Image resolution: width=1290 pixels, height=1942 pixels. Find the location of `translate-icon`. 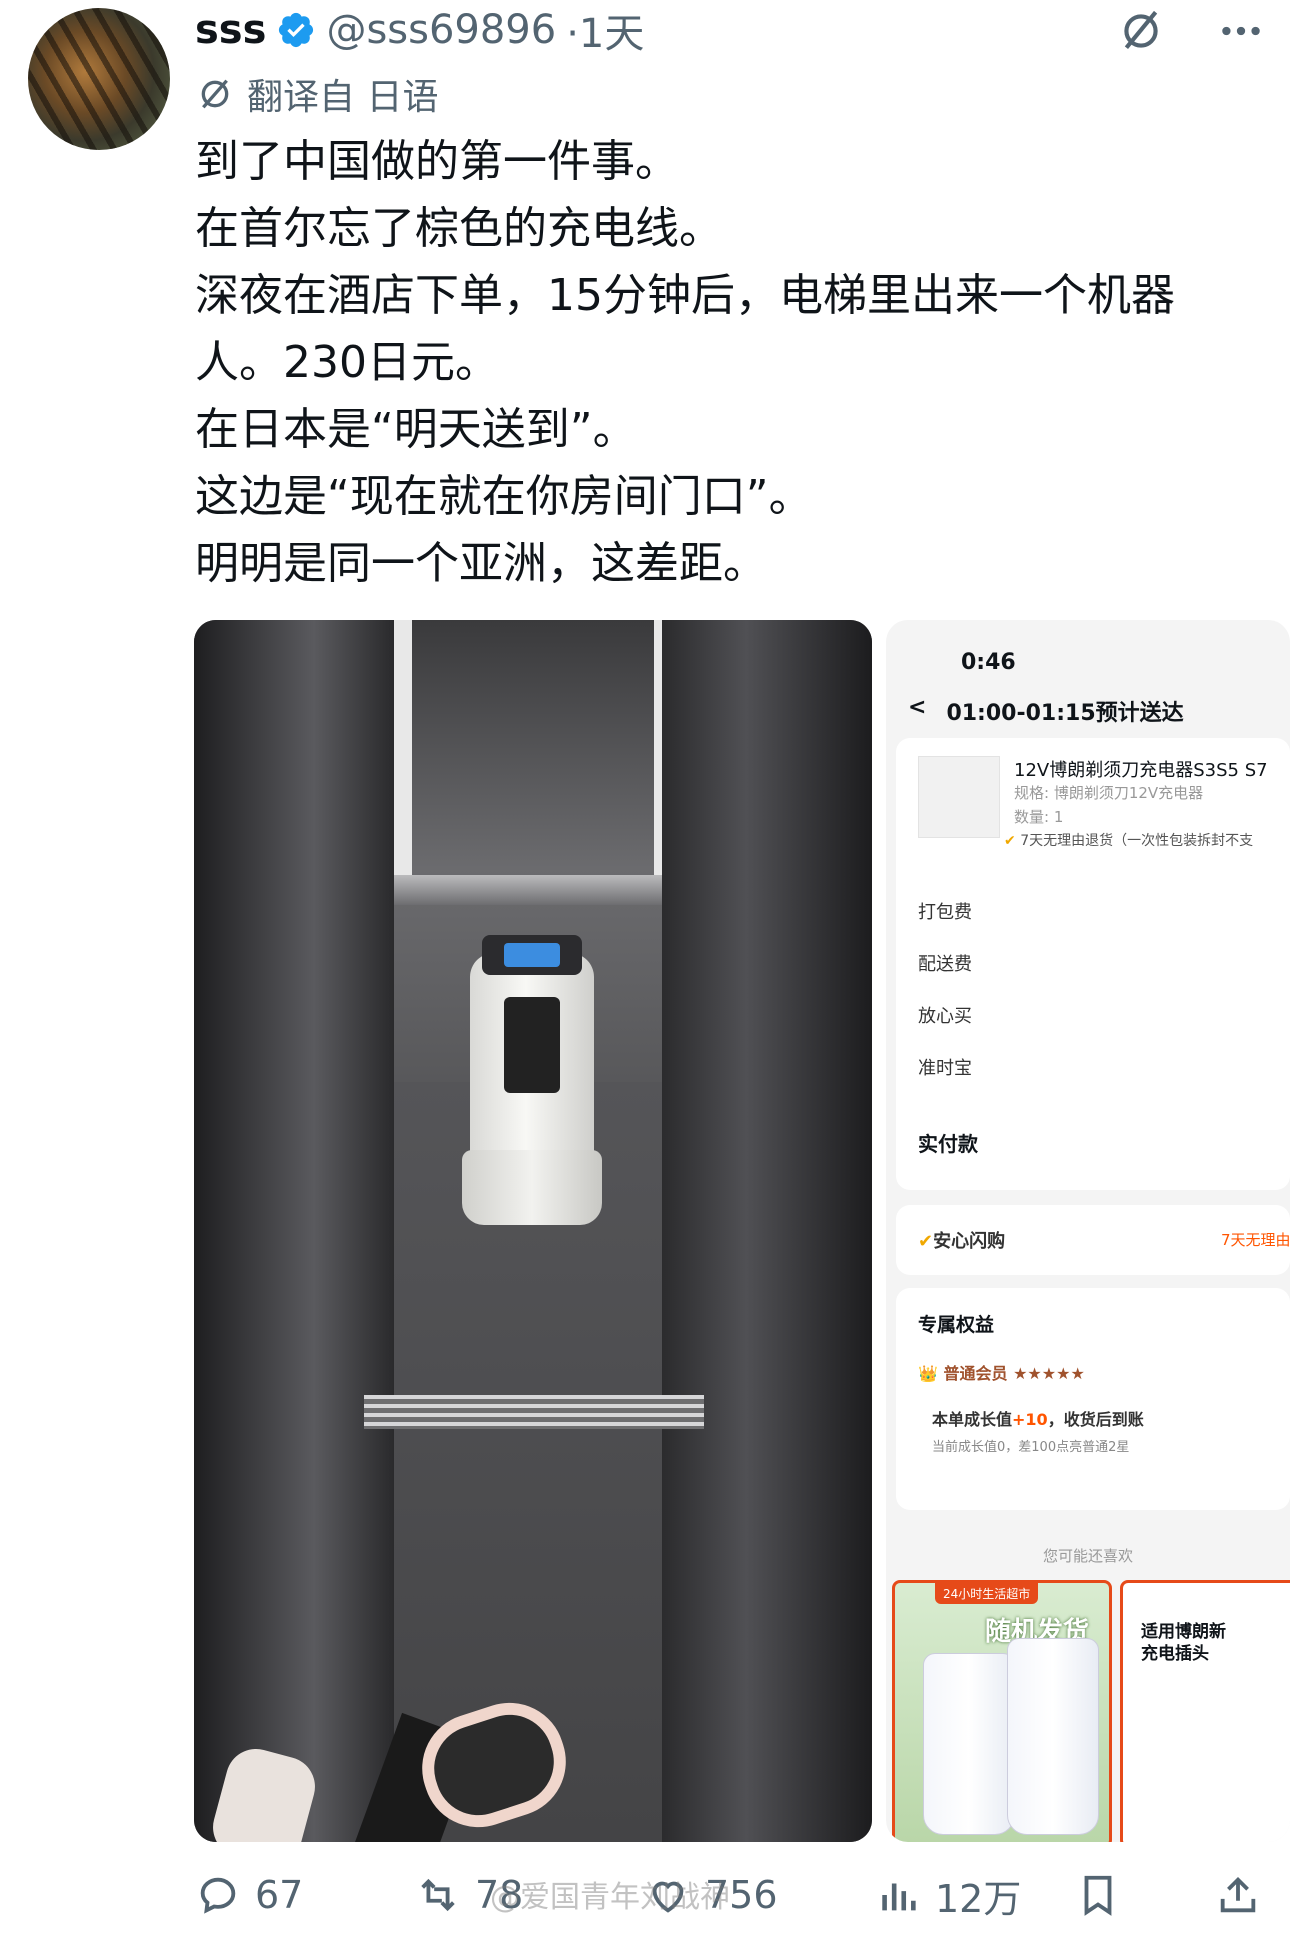

translate-icon is located at coordinates (215, 94).